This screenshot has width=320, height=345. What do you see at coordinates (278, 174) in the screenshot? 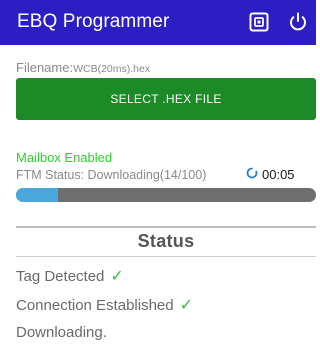
I see `timer-value: 00:05` at bounding box center [278, 174].